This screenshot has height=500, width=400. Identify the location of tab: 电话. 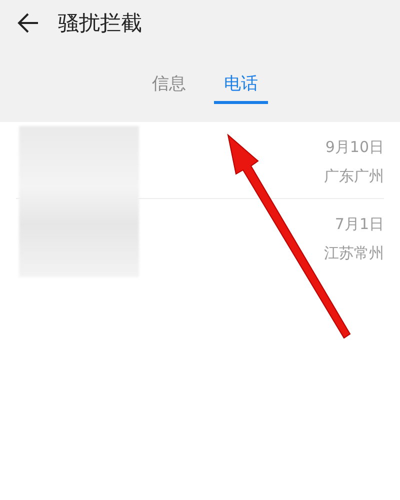
(241, 88).